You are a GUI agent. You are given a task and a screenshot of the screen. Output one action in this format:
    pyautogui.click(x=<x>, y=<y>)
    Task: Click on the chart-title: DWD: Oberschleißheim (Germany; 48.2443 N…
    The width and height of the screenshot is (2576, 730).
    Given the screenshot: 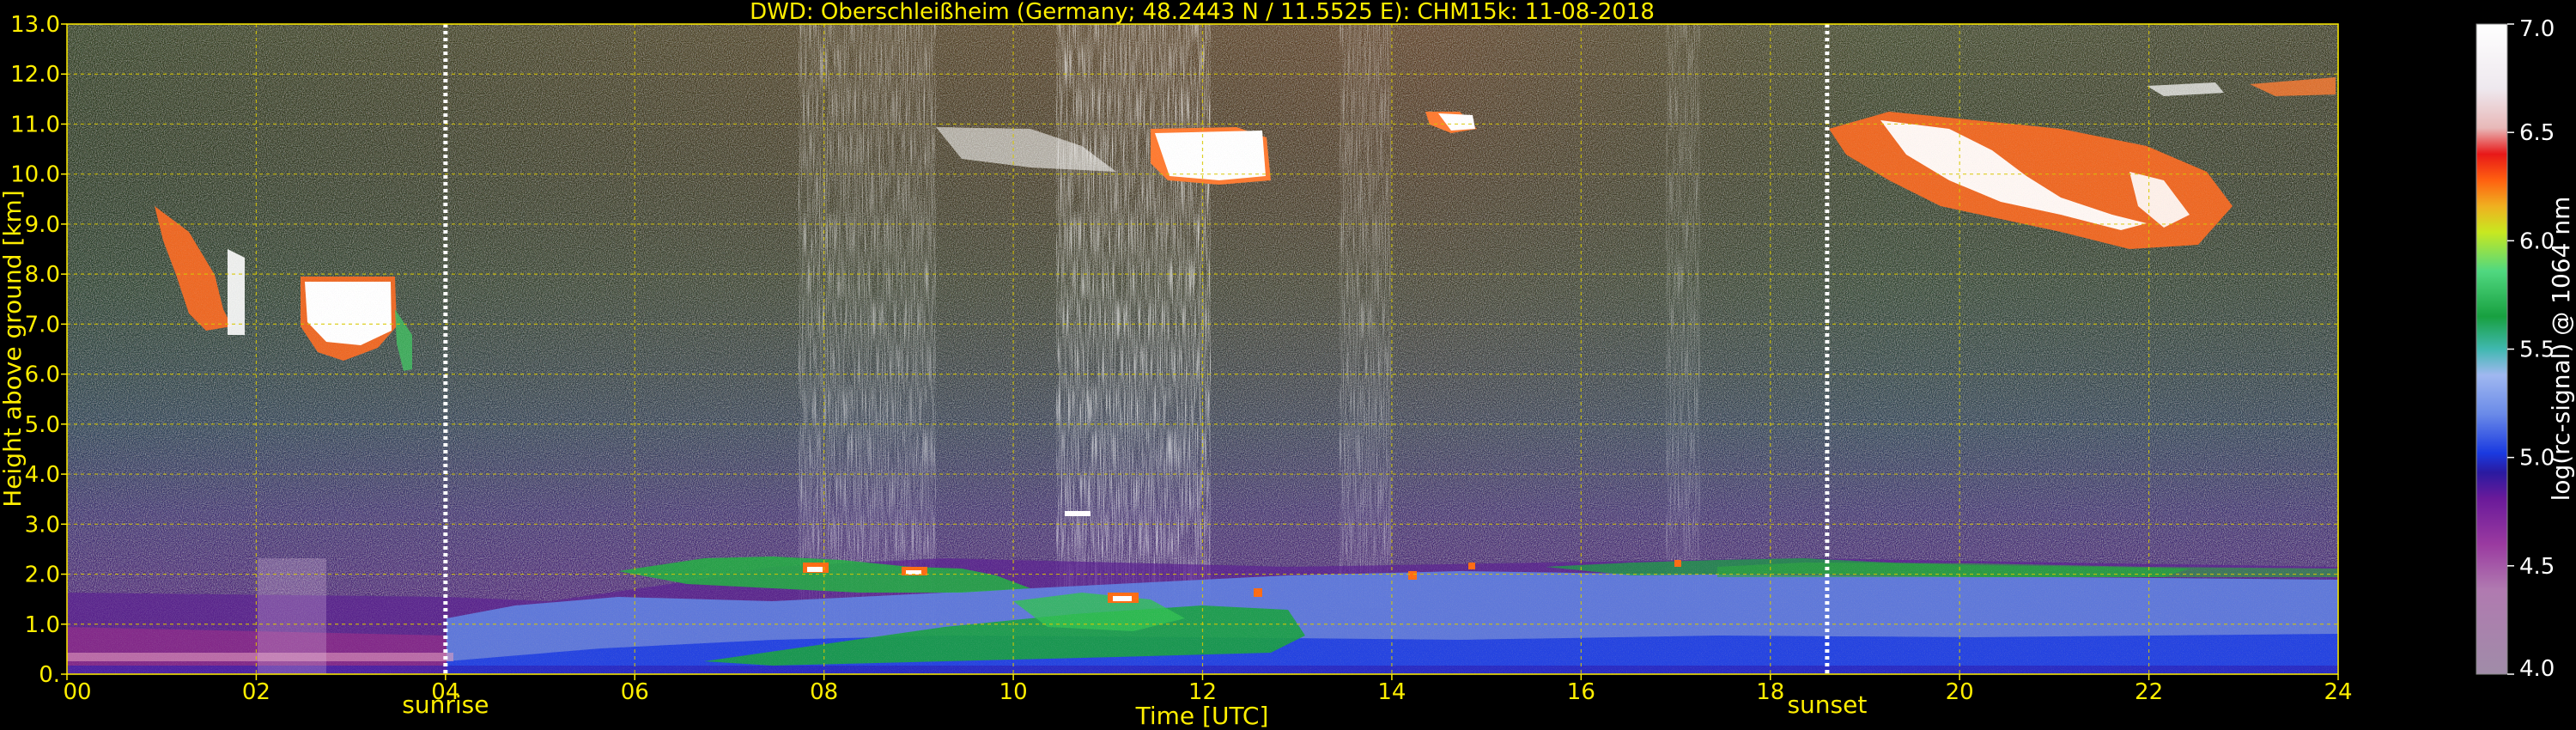 What is the action you would take?
    pyautogui.click(x=1202, y=12)
    